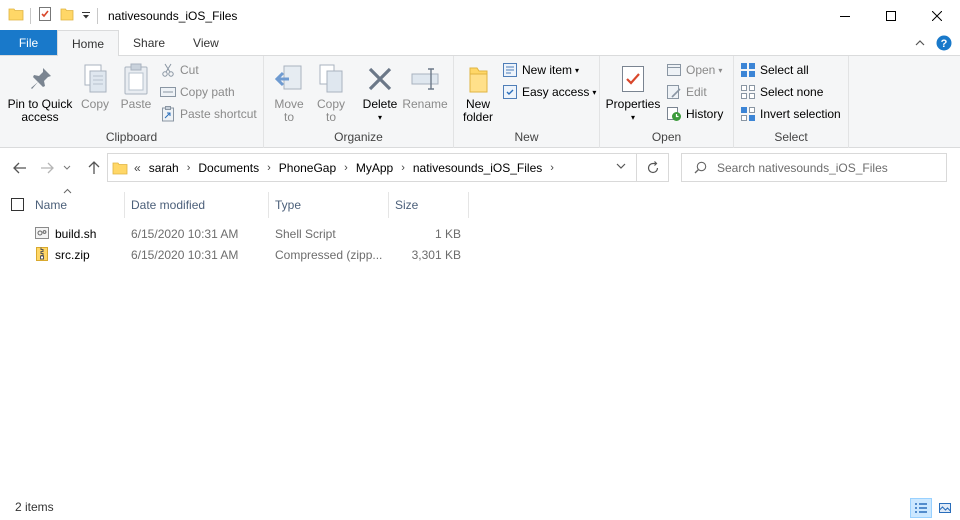 This screenshot has height=520, width=960. I want to click on file-type: Shell Script, so click(305, 233).